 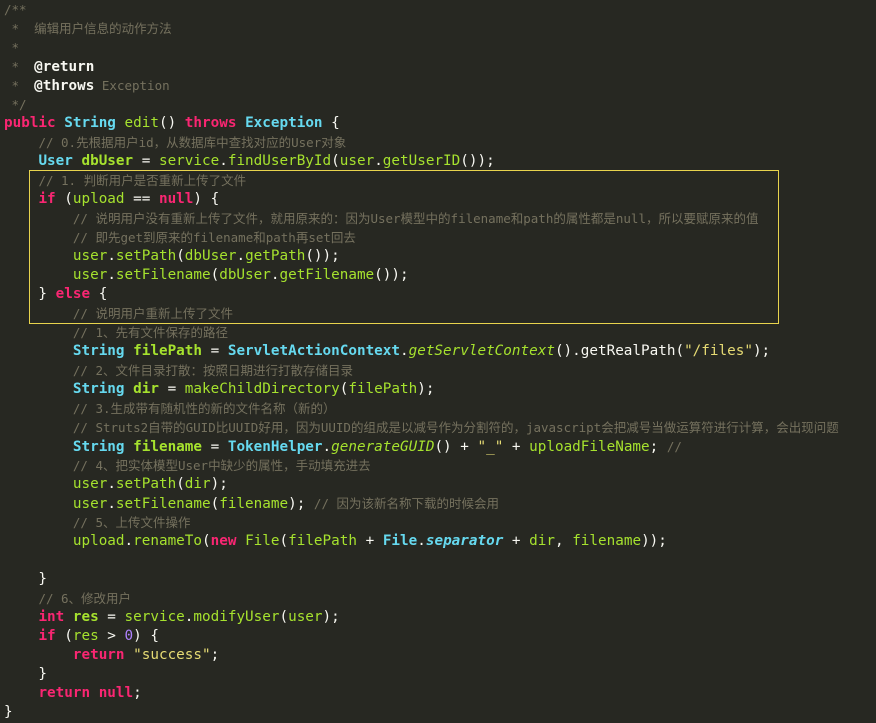 What do you see at coordinates (275, 256) in the screenshot?
I see `code-token: getPath` at bounding box center [275, 256].